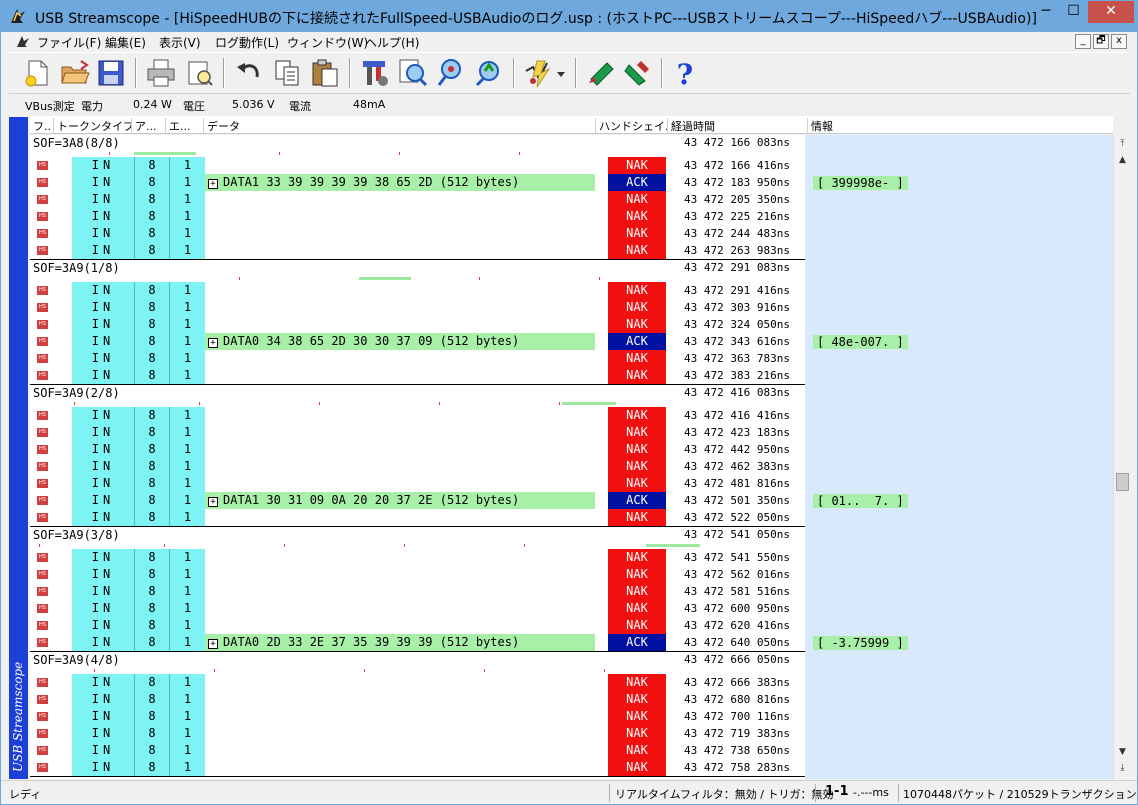 This screenshot has height=805, width=1138. Describe the element at coordinates (76, 535) in the screenshot. I see `sof-label: SOF=3A9(3/8)` at that location.